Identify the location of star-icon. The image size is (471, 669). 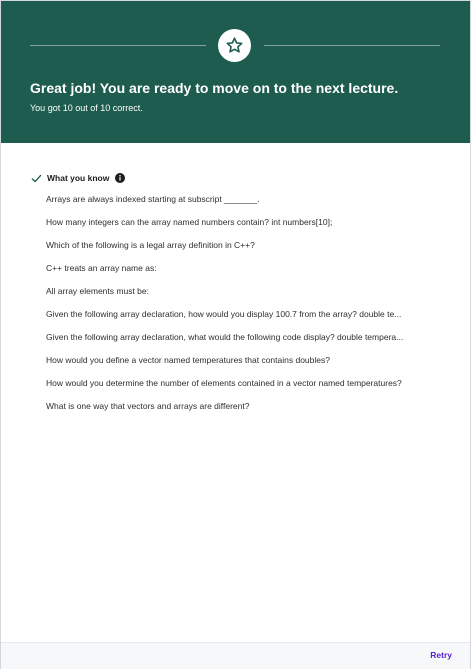
(234, 45).